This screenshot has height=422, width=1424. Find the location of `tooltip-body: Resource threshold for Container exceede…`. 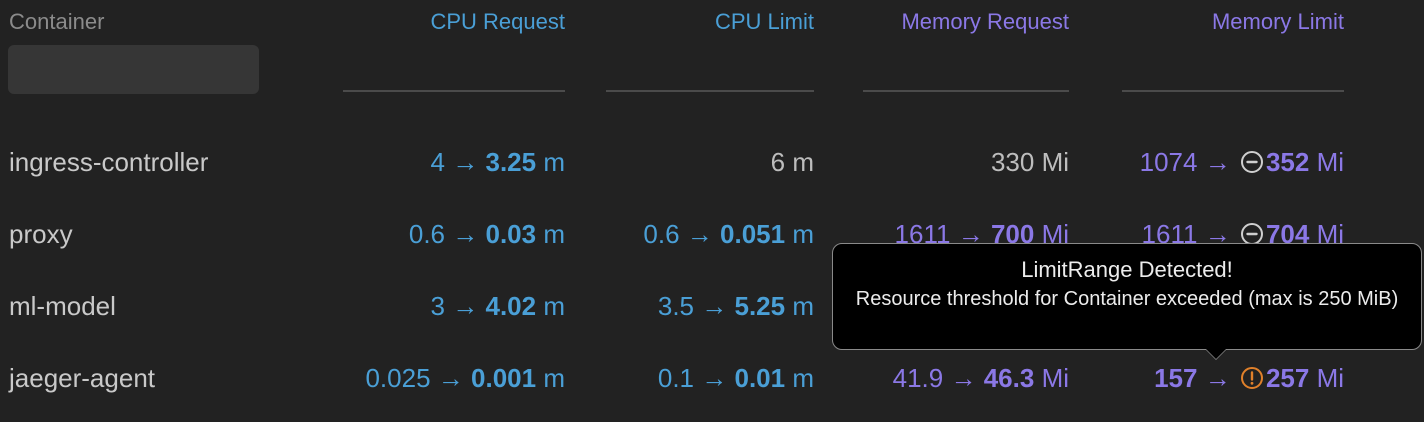

tooltip-body: Resource threshold for Container exceede… is located at coordinates (1127, 299).